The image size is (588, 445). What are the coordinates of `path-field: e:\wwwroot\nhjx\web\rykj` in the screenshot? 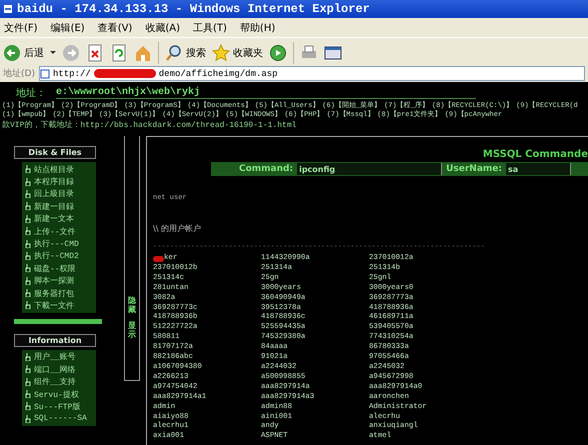 It's located at (266, 93).